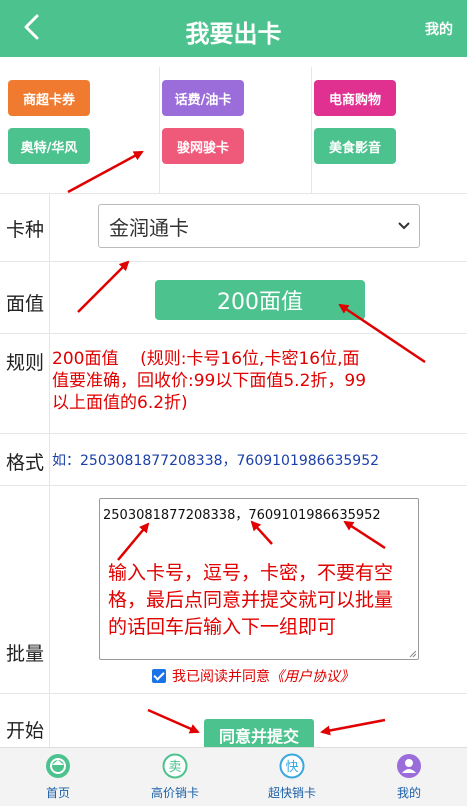 The image size is (467, 806). What do you see at coordinates (233, 34) in the screenshot?
I see `page-title: 我要出卡` at bounding box center [233, 34].